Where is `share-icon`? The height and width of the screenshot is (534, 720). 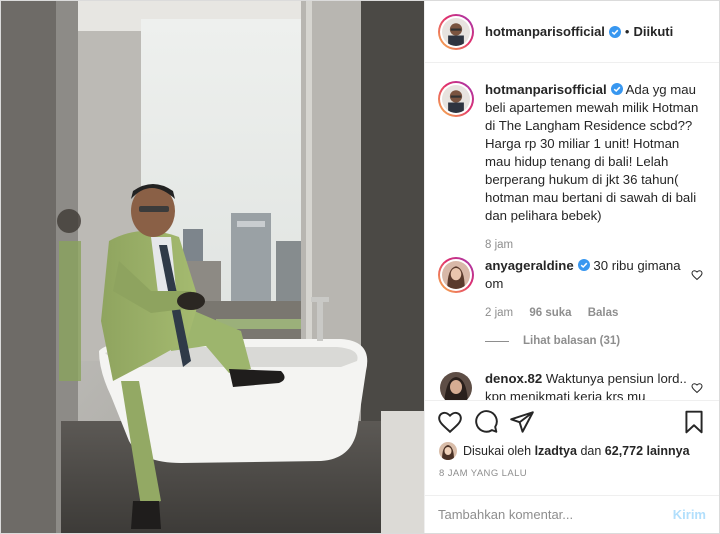 share-icon is located at coordinates (522, 422).